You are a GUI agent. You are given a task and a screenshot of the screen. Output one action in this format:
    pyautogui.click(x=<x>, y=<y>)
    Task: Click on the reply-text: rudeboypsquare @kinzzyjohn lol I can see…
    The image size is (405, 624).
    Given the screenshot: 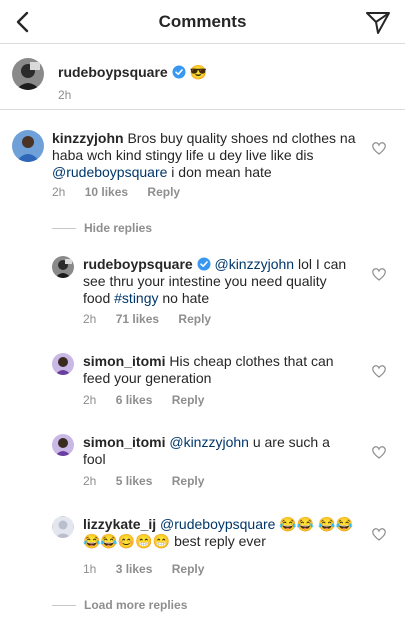 What is the action you would take?
    pyautogui.click(x=219, y=281)
    